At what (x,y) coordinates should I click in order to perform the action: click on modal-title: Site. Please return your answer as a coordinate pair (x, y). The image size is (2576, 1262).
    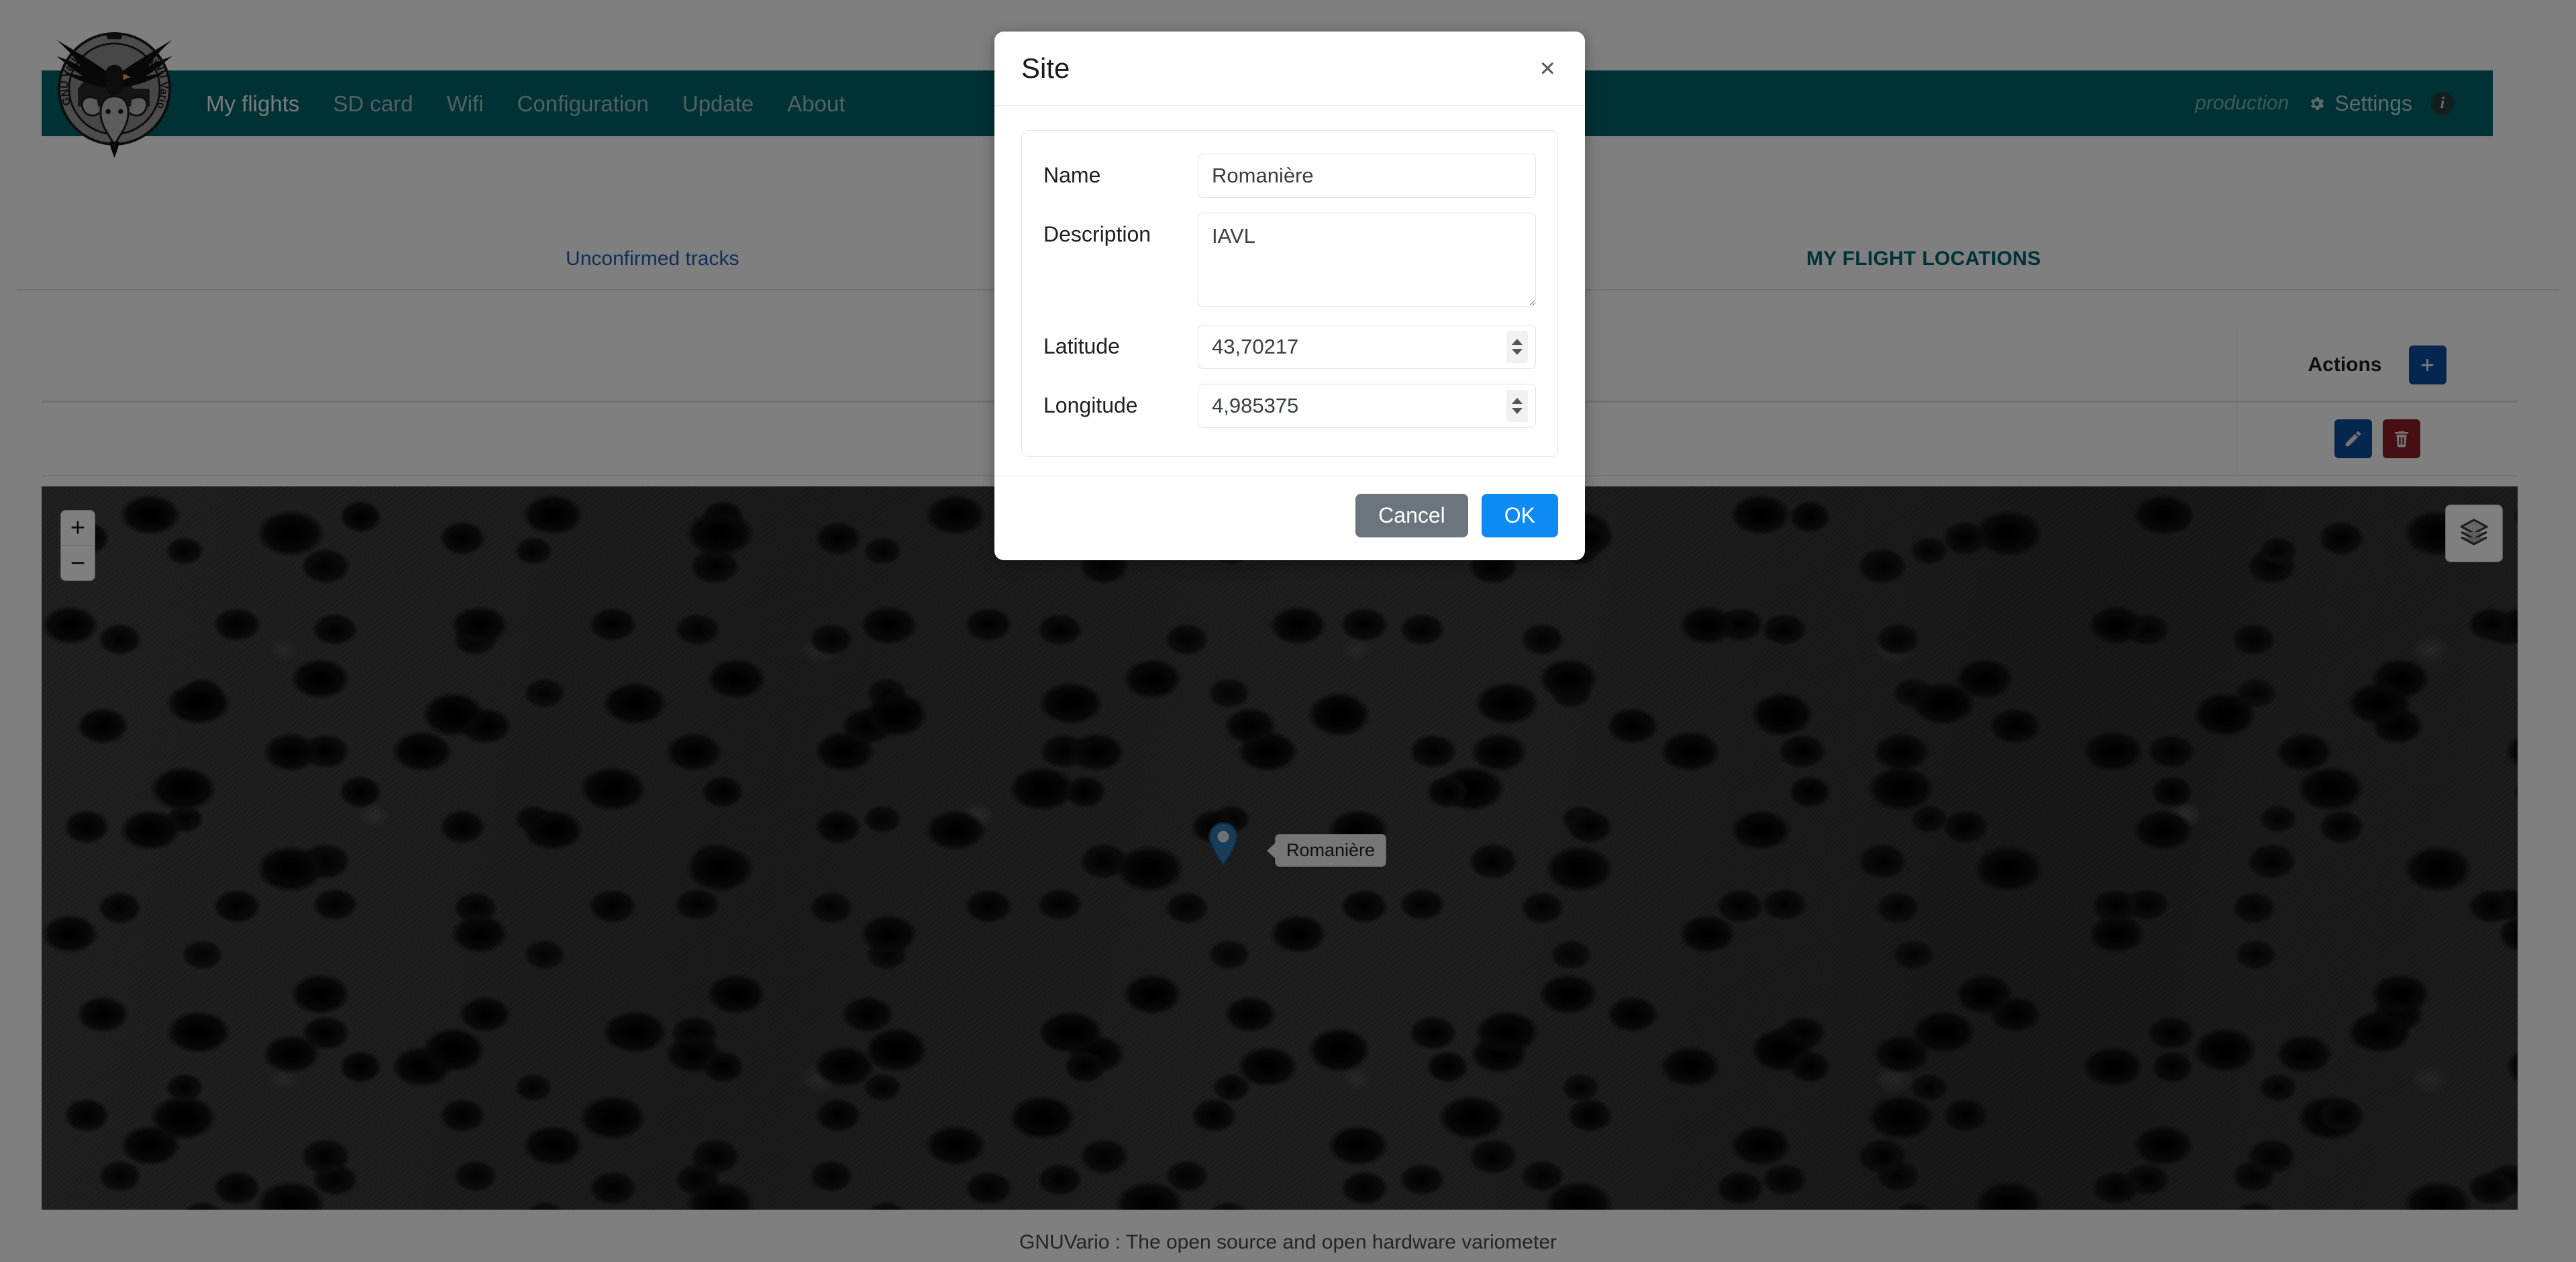
    Looking at the image, I should click on (1045, 68).